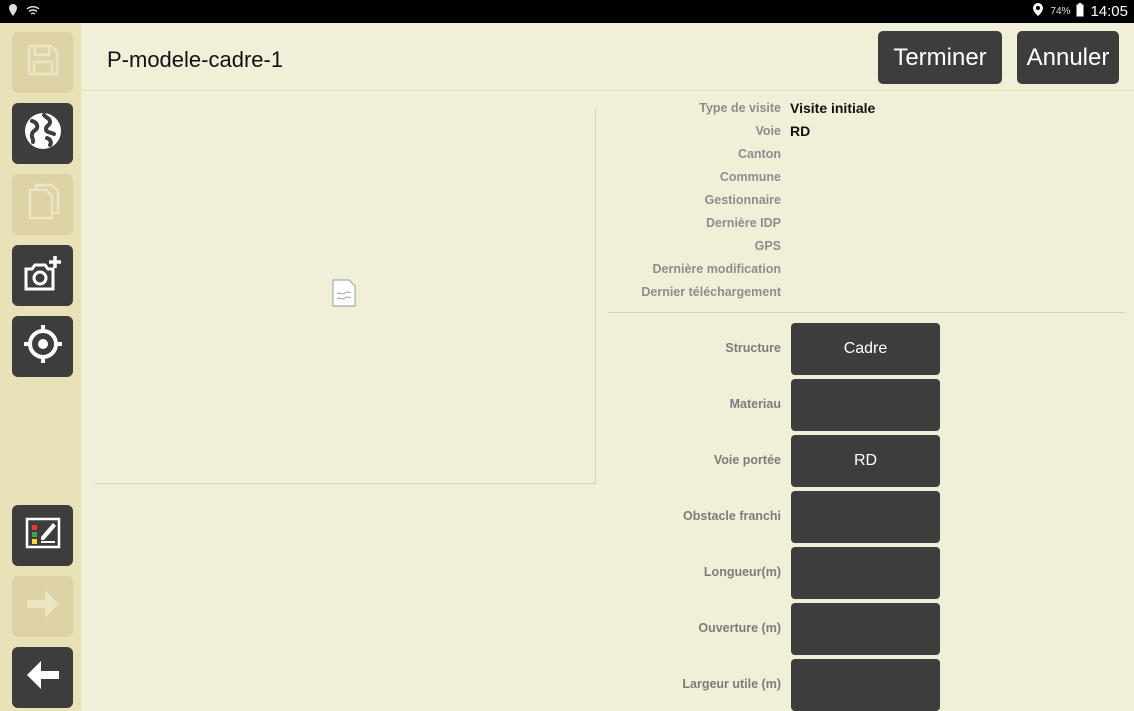  What do you see at coordinates (867, 312) in the screenshot?
I see `section-divider` at bounding box center [867, 312].